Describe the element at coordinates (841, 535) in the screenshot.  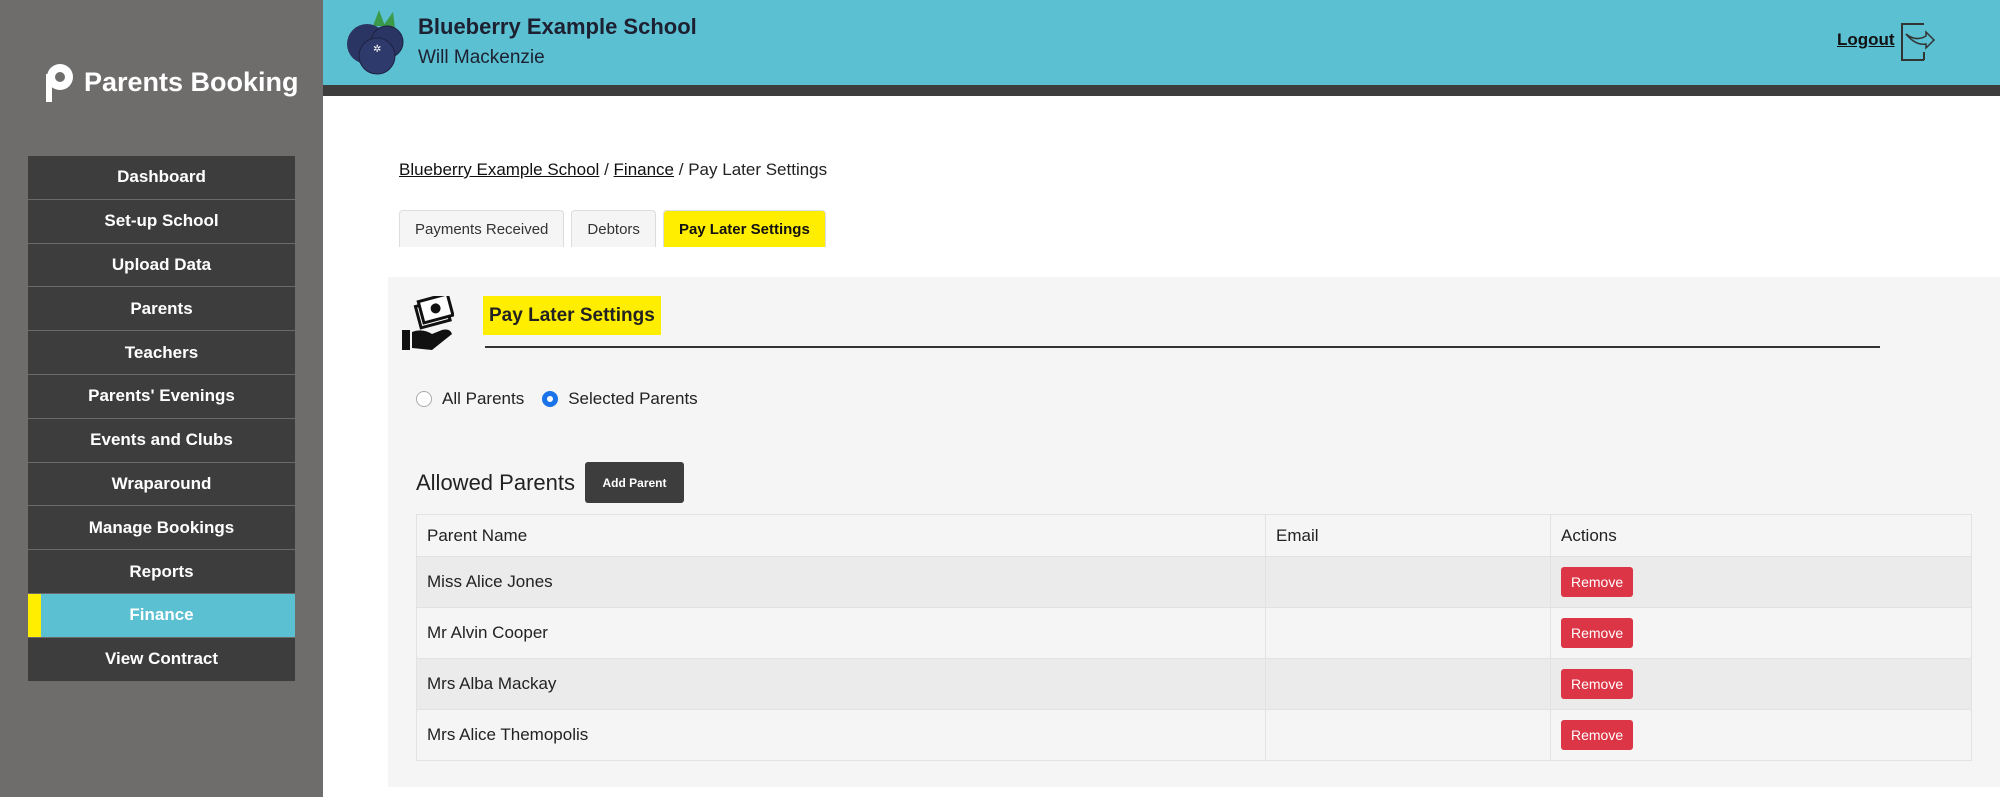
I see `column-header-parent-name: Parent Name` at that location.